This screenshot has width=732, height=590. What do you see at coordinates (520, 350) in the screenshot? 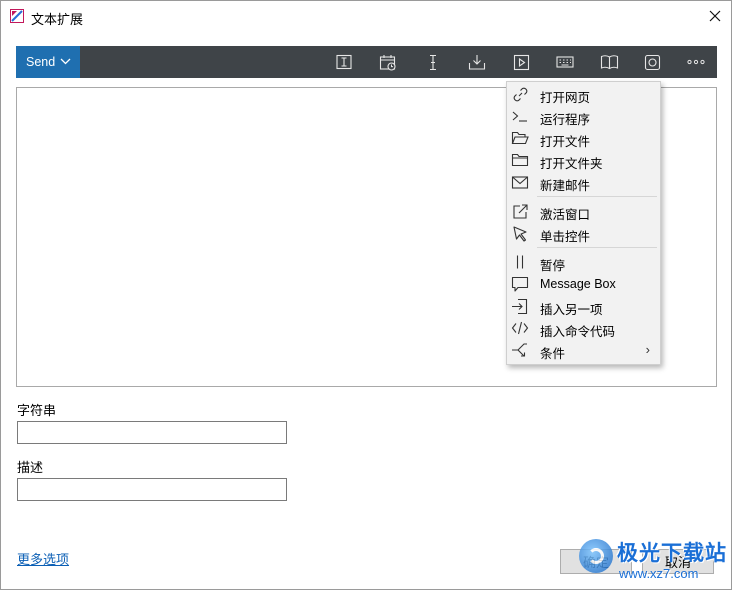
I see `condition-icon` at bounding box center [520, 350].